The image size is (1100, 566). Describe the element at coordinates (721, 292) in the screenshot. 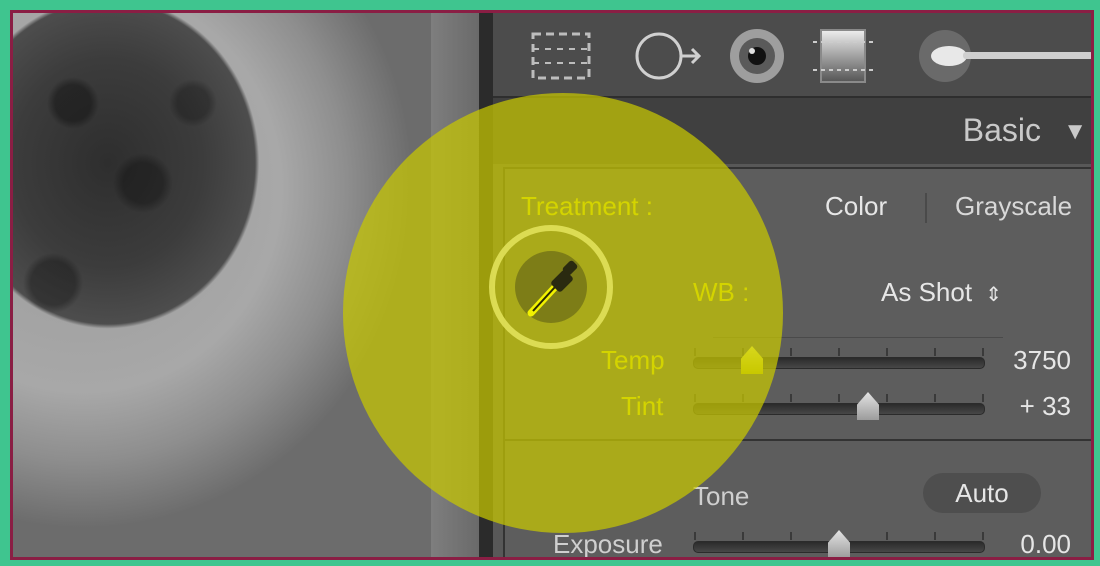

I see `wb-label: WB :` at that location.